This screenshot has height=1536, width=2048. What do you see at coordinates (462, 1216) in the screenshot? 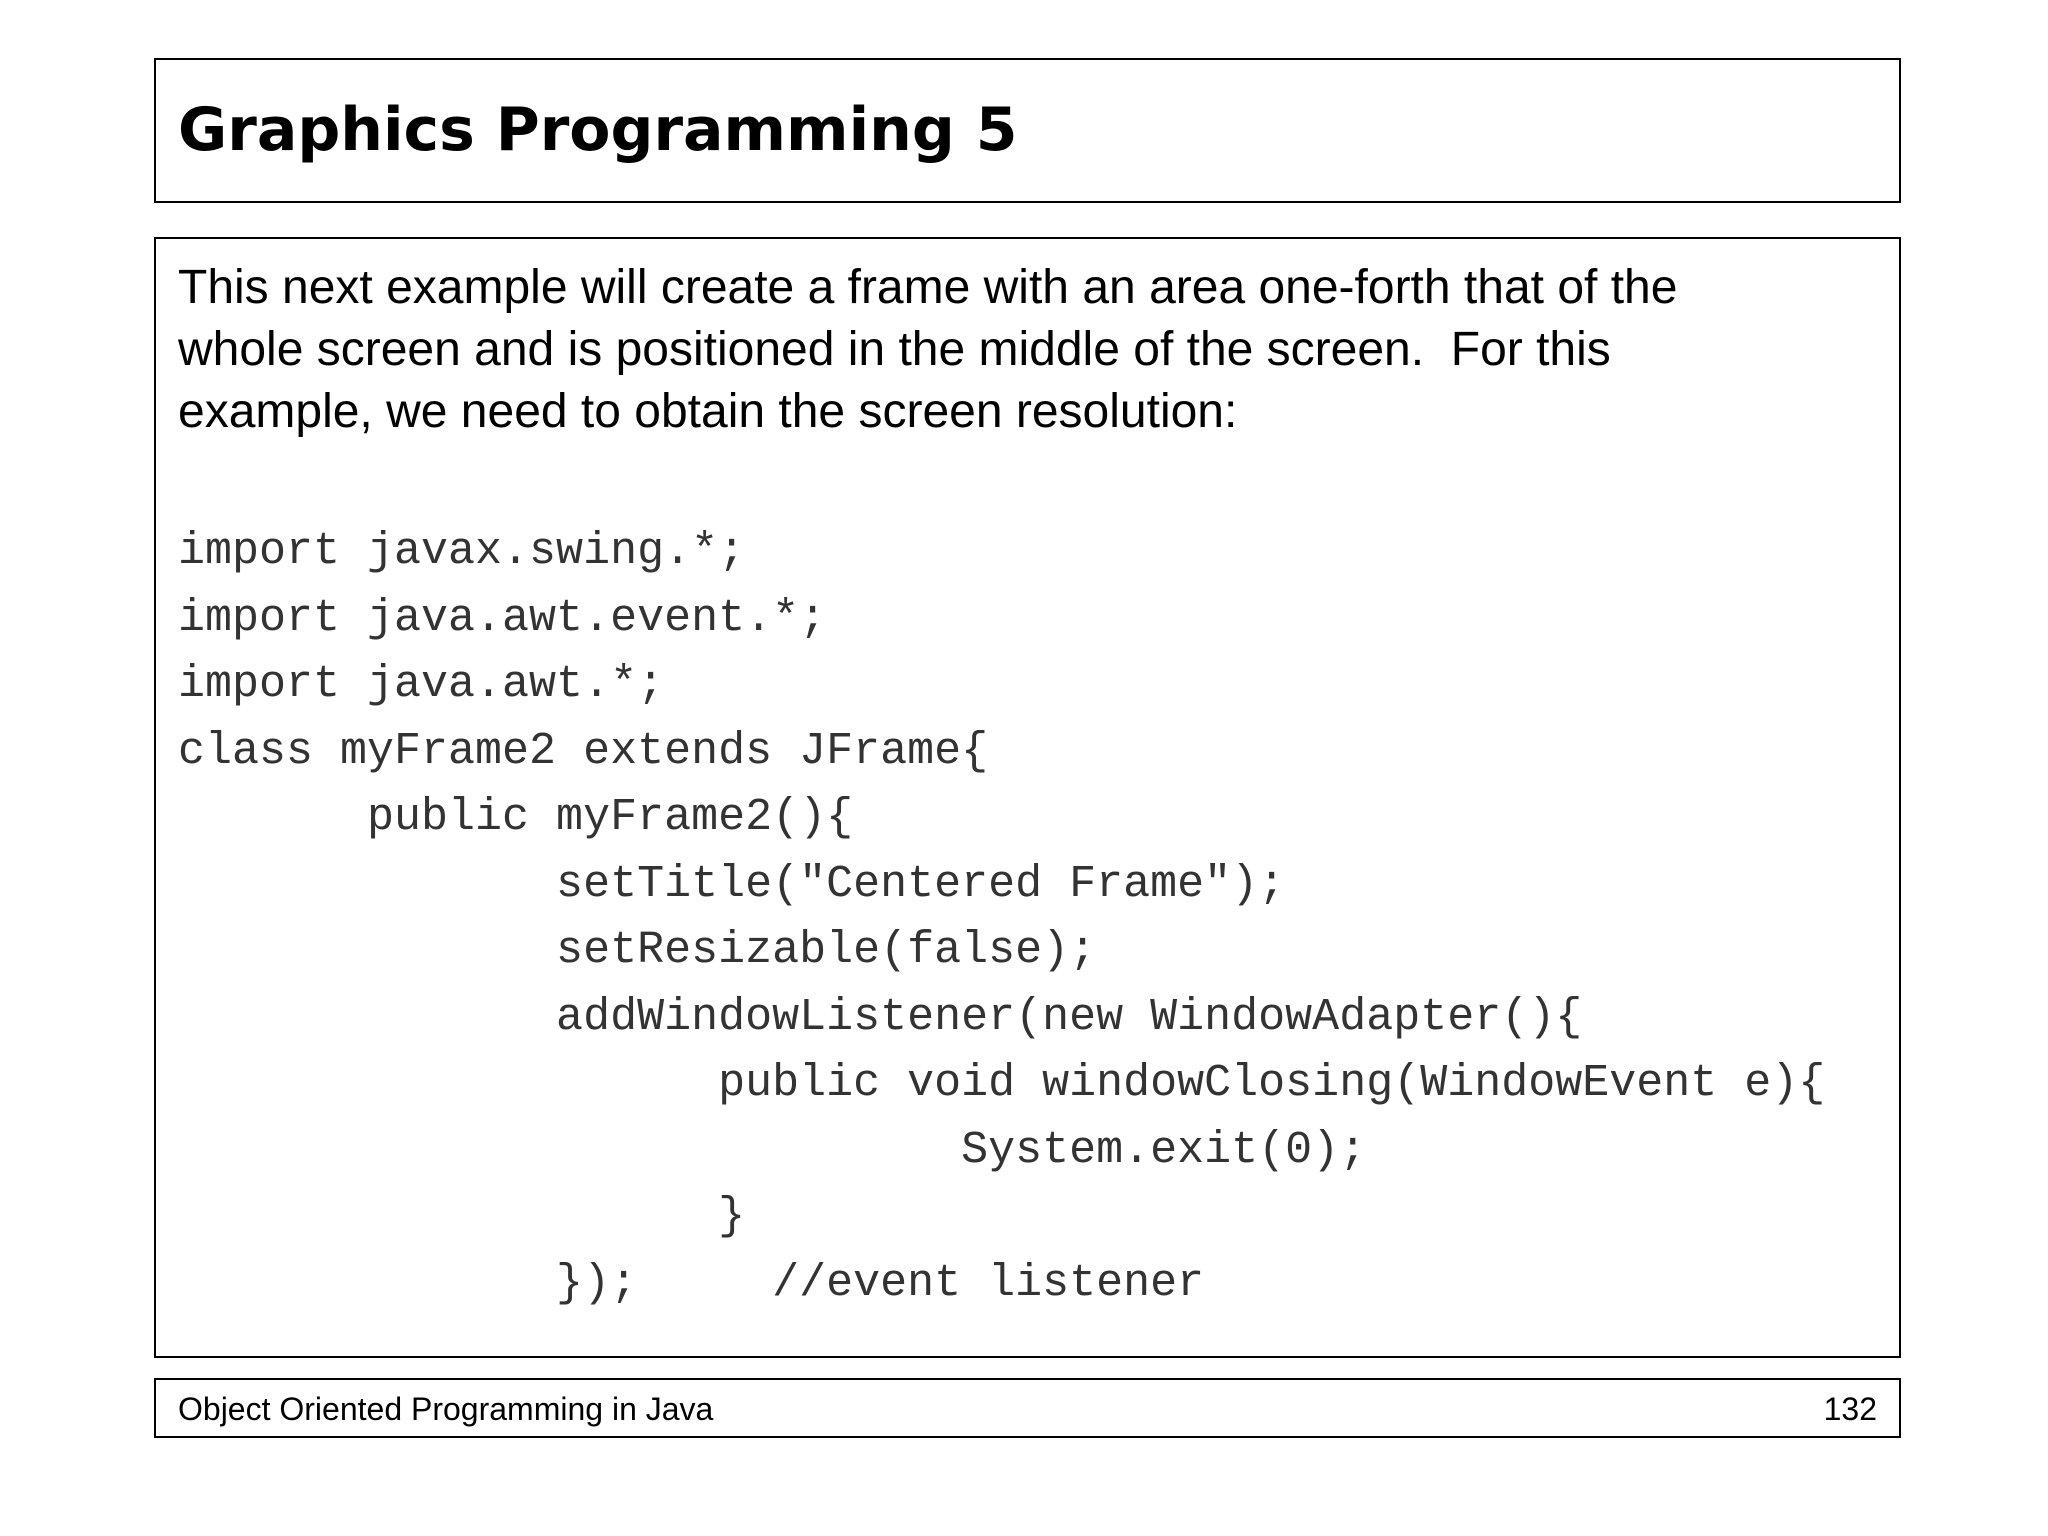
I see `code-line: }` at bounding box center [462, 1216].